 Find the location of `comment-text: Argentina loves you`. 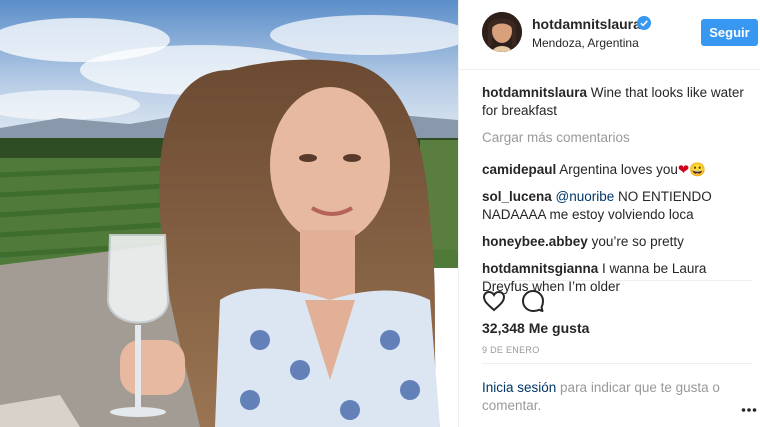

comment-text: Argentina loves you is located at coordinates (618, 169).